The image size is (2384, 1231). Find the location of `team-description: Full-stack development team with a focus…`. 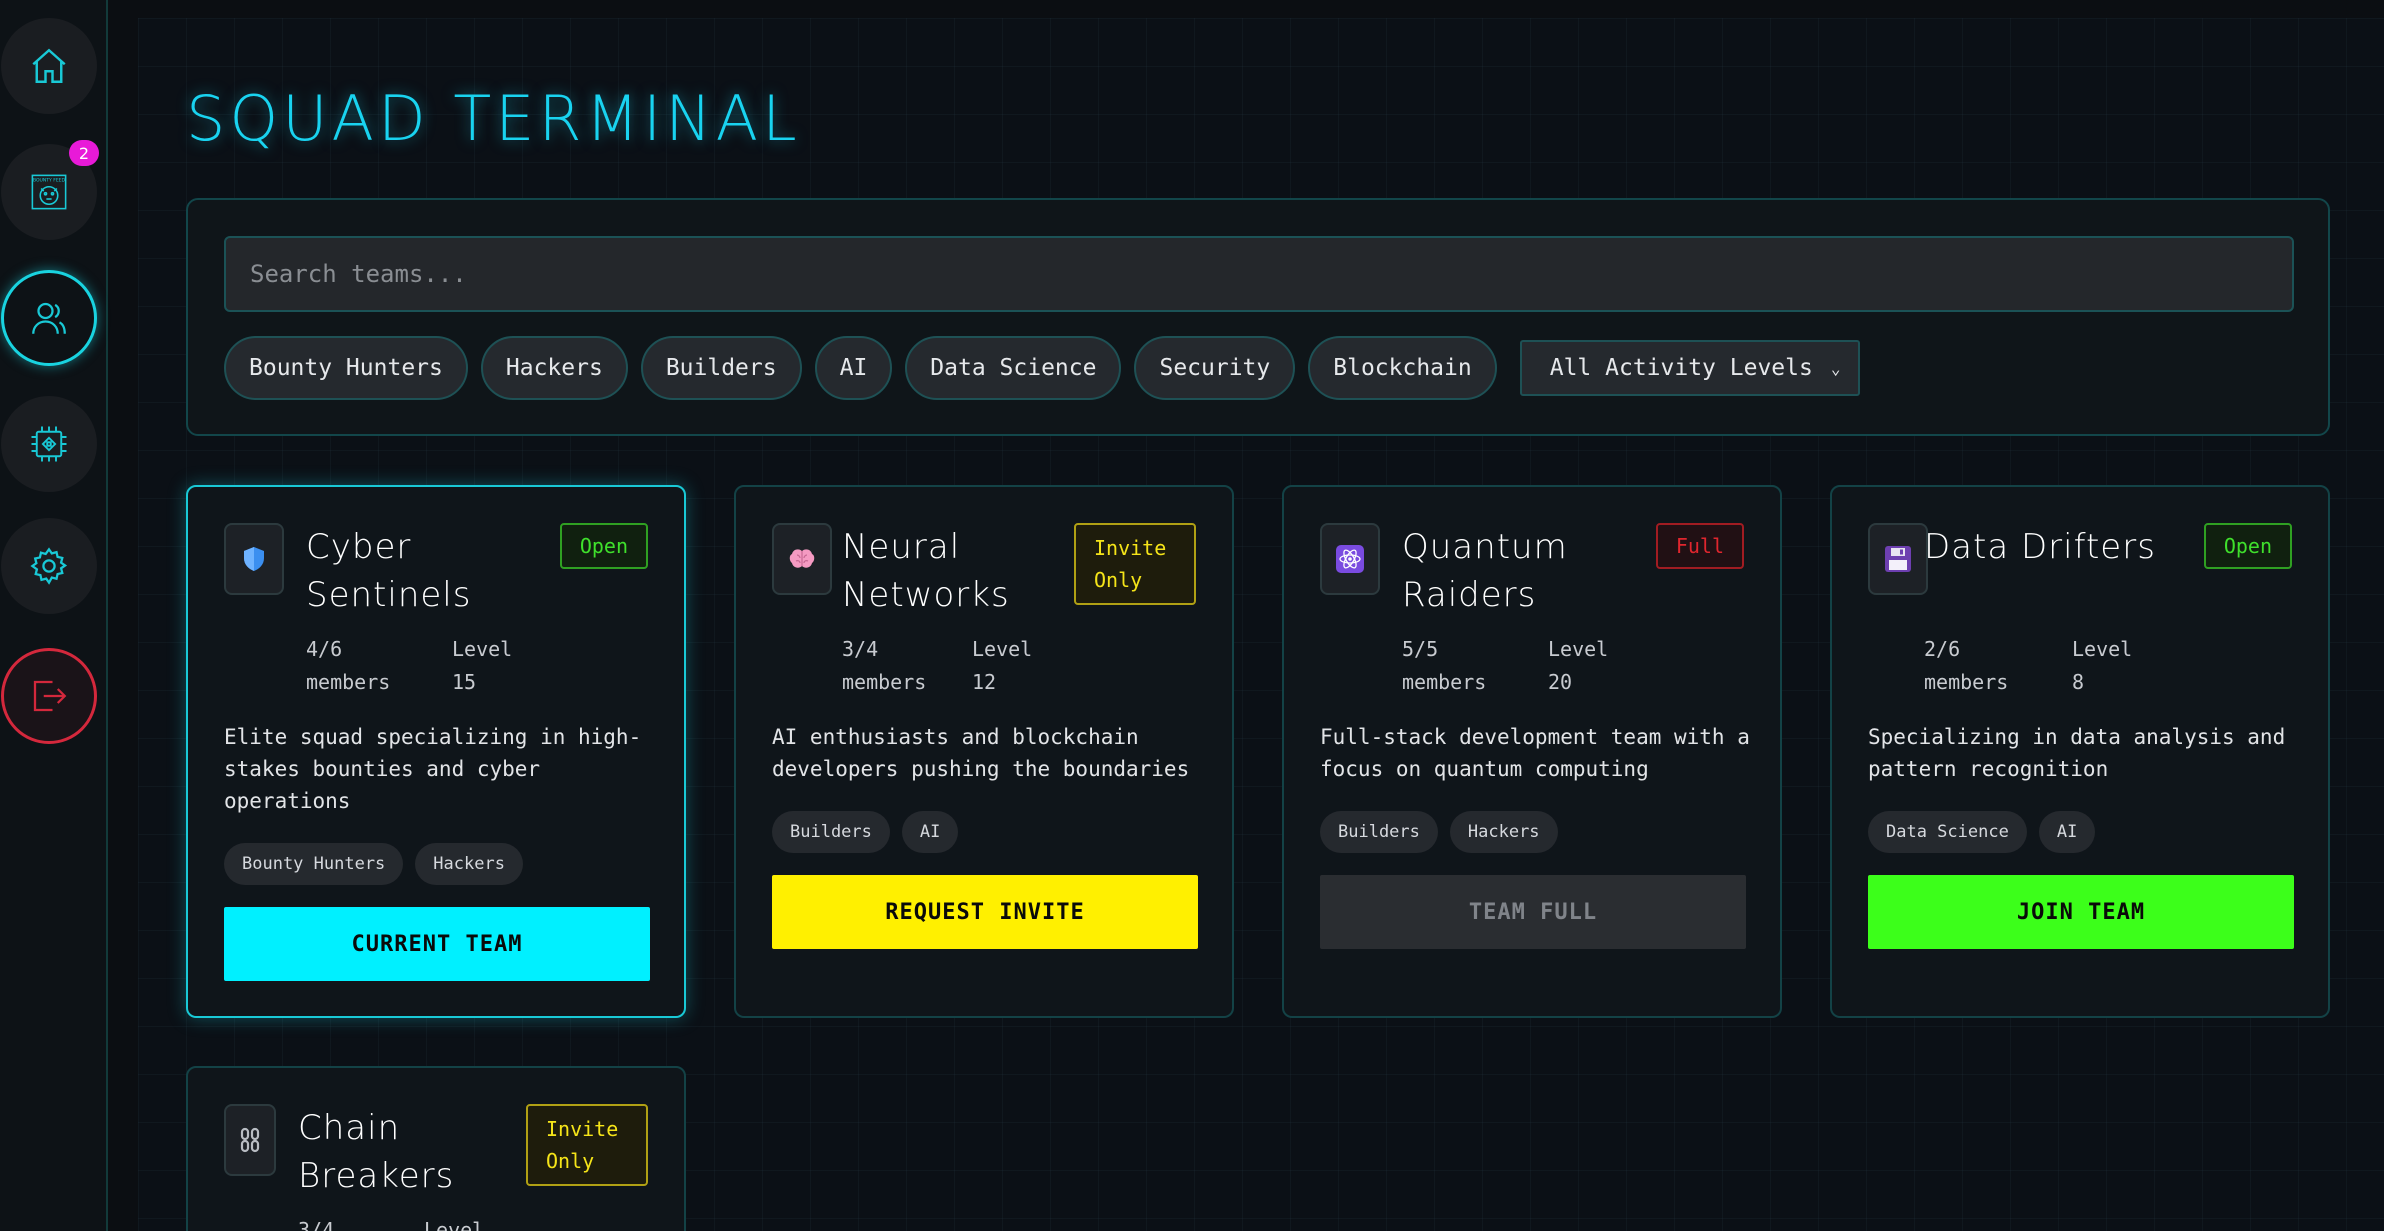

team-description: Full-stack development team with a focus… is located at coordinates (1535, 753).